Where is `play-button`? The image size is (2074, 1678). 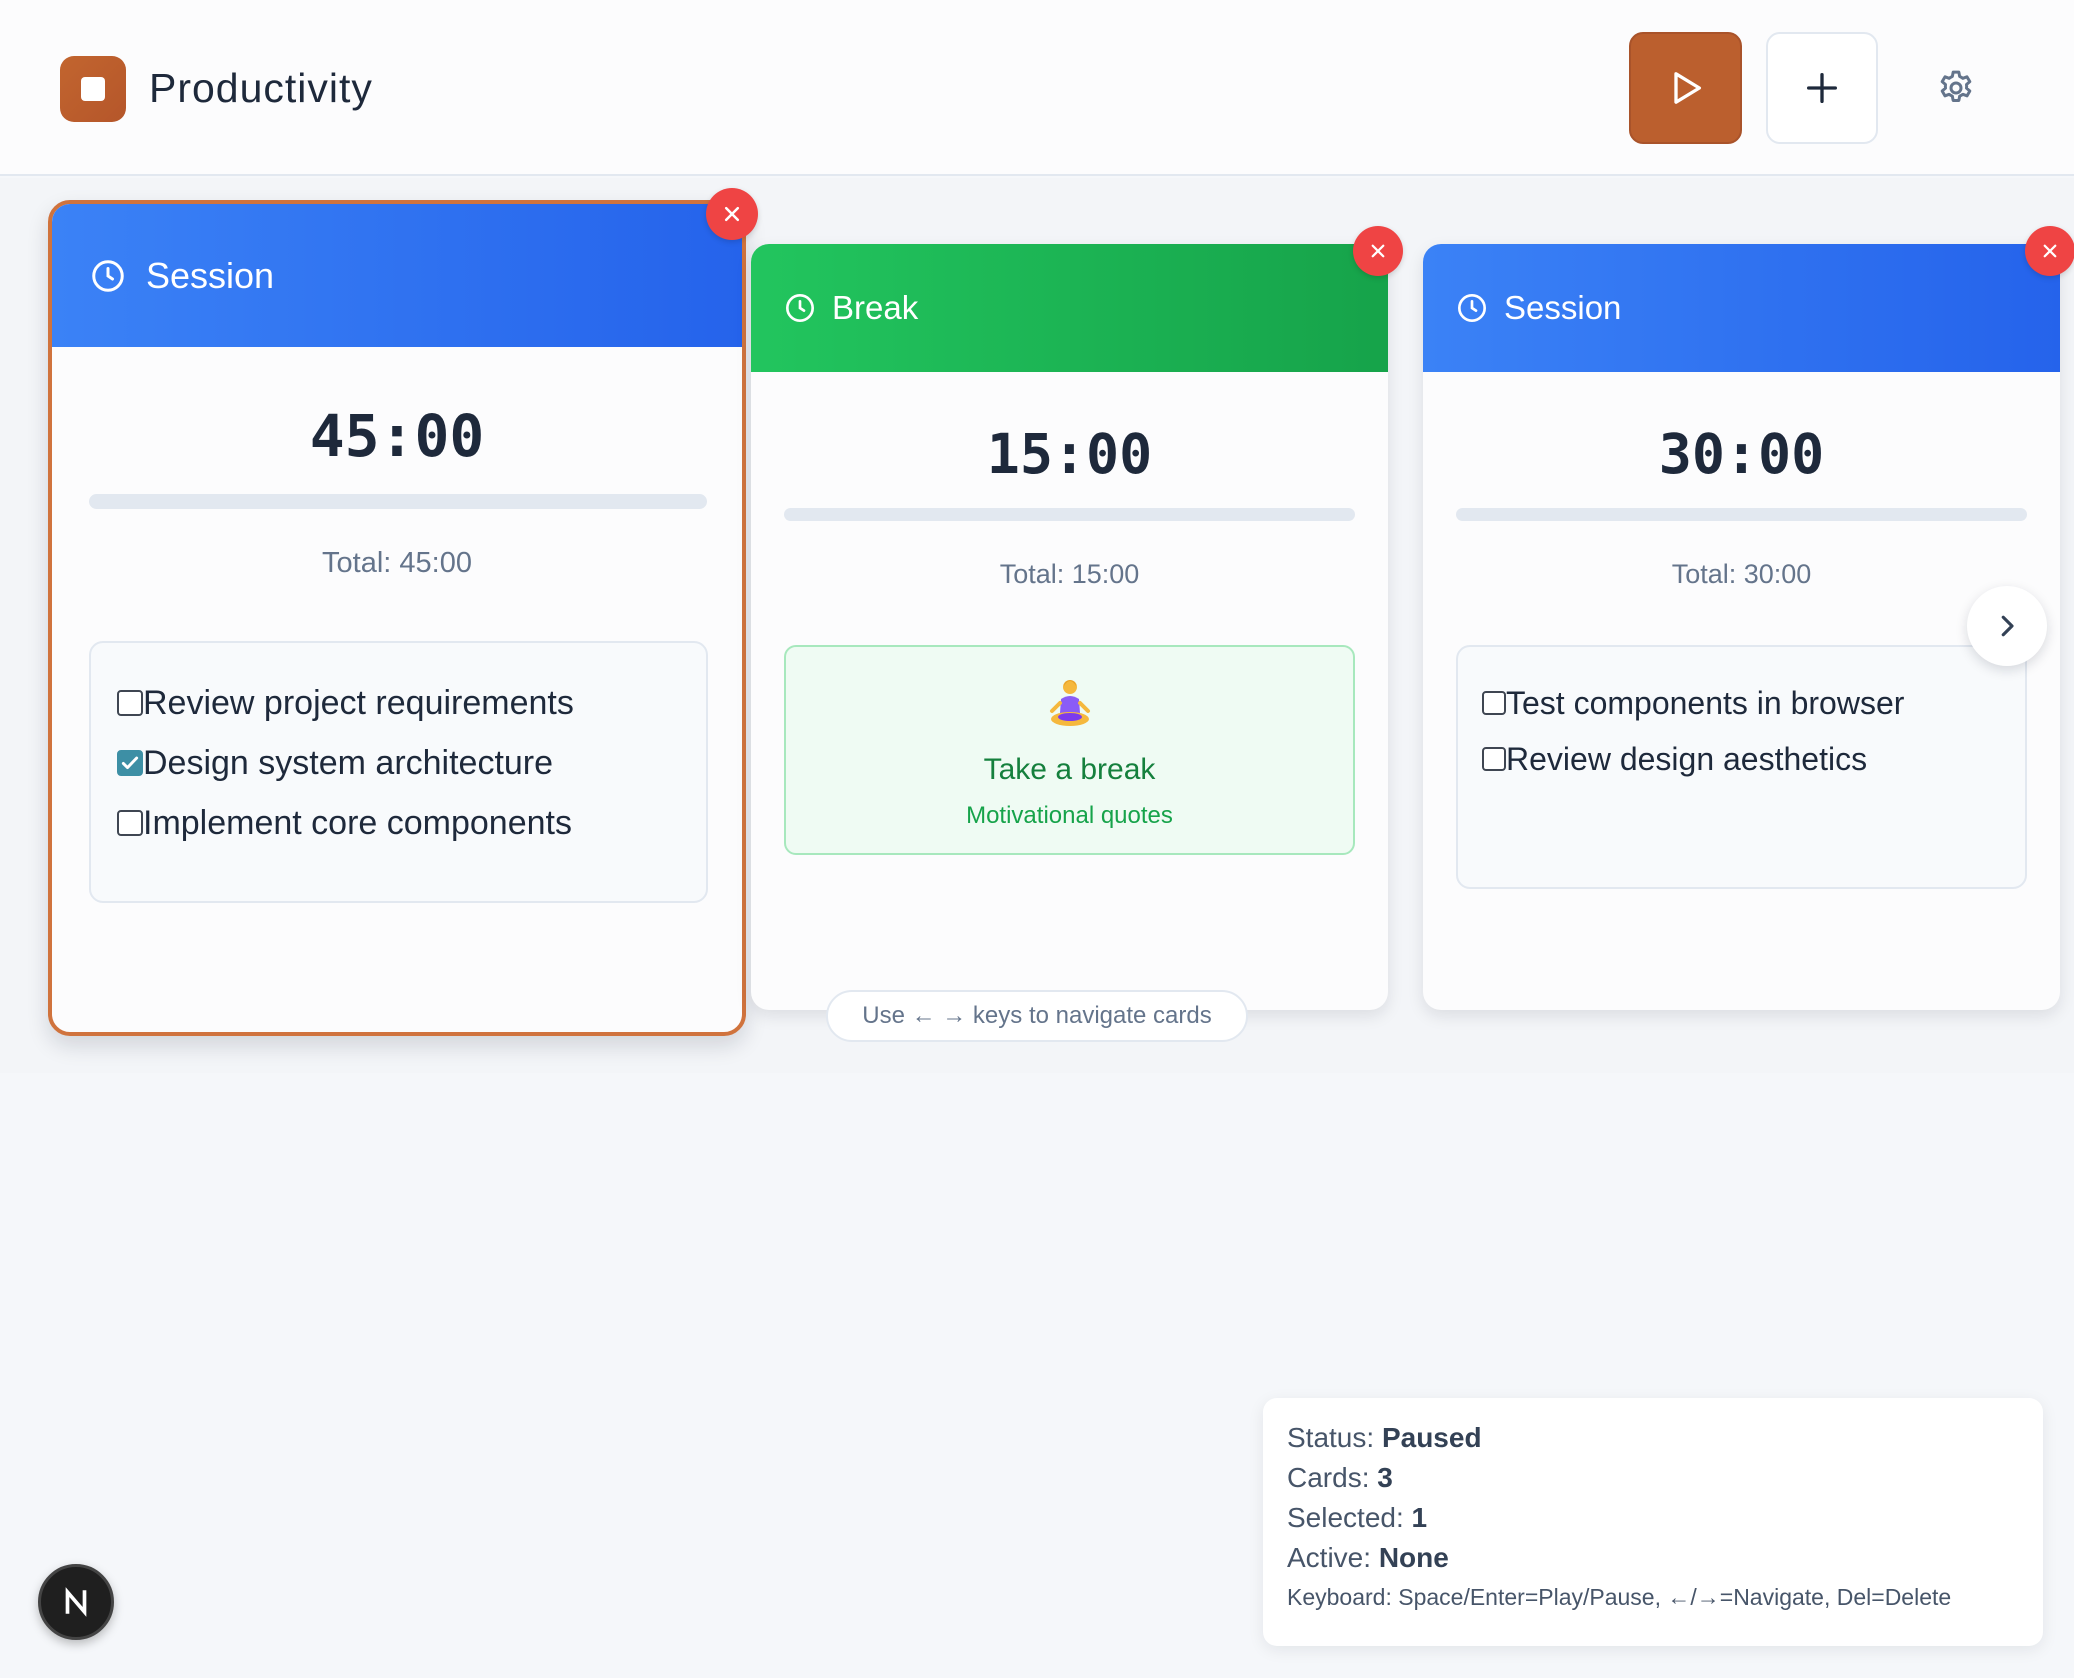 play-button is located at coordinates (1685, 88).